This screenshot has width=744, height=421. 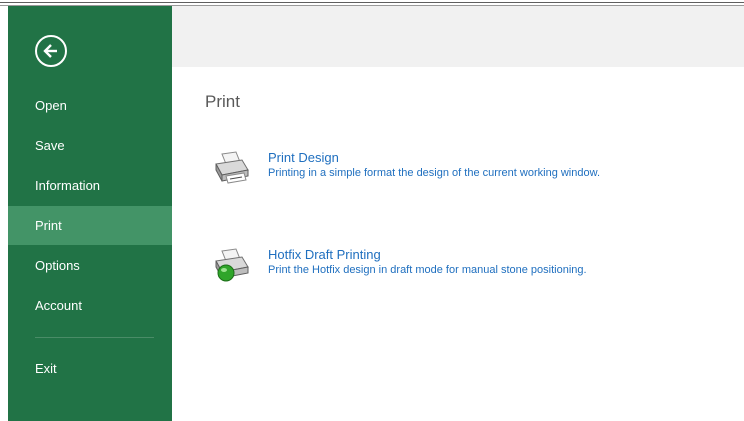 What do you see at coordinates (90, 265) in the screenshot?
I see `sidebar-item-options: Options` at bounding box center [90, 265].